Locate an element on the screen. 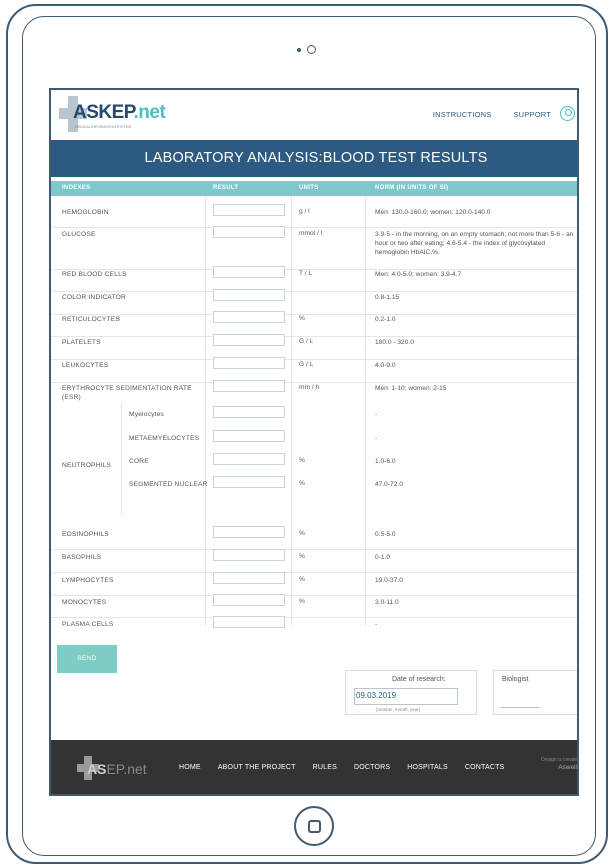 This screenshot has height=868, width=615. send-button: SEND is located at coordinates (87, 659).